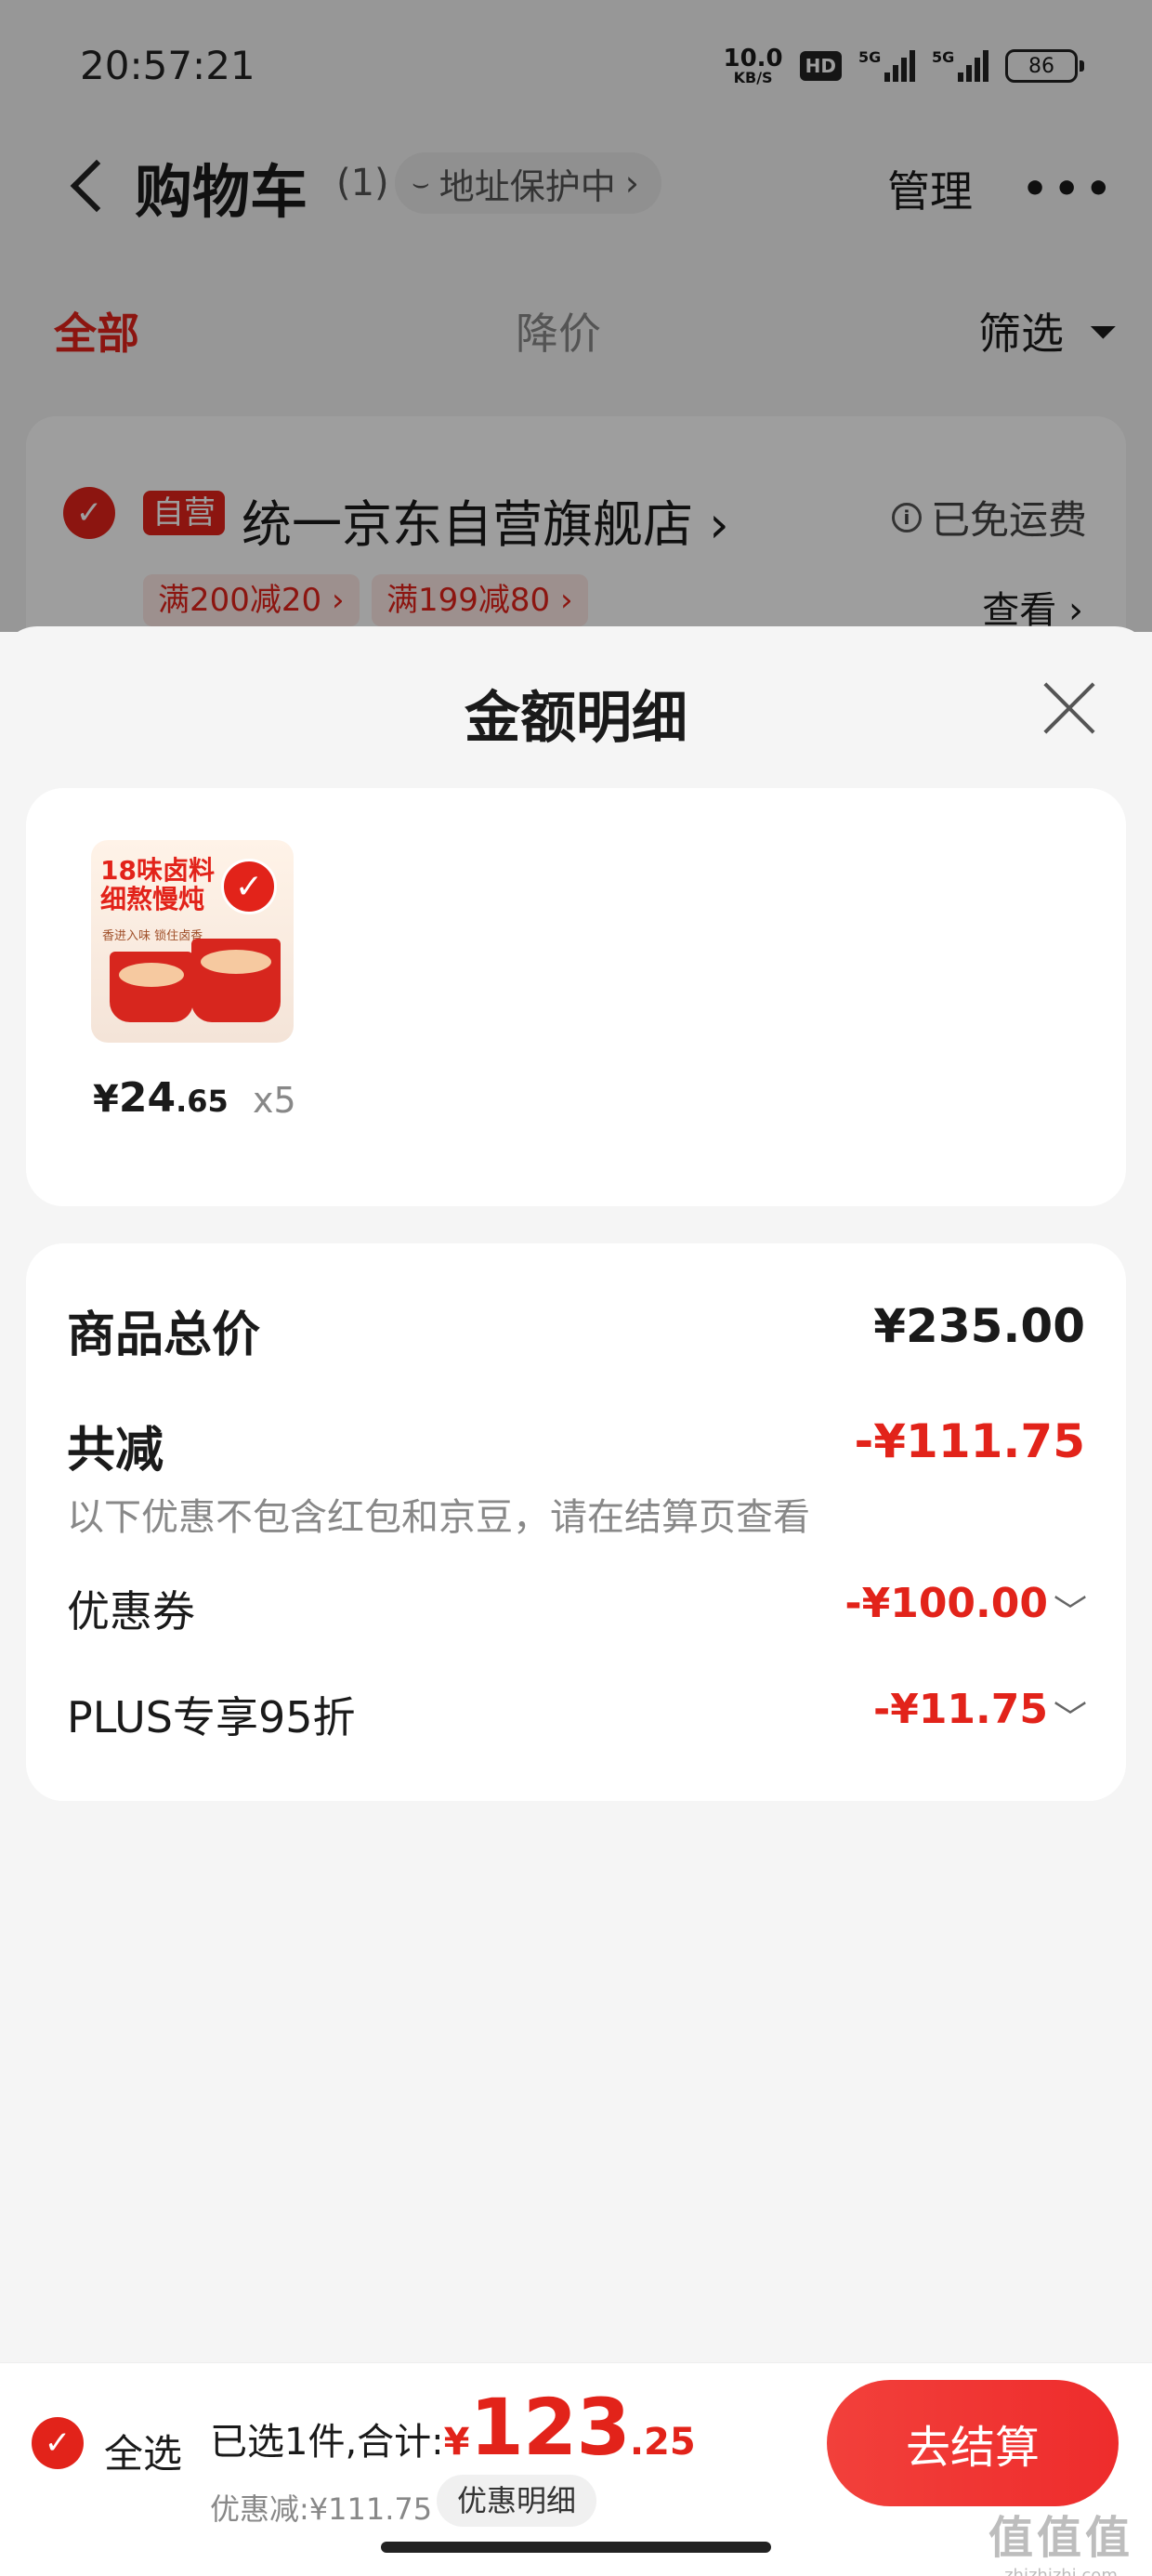 Image resolution: width=1152 pixels, height=2576 pixels. What do you see at coordinates (152, 936) in the screenshot?
I see `product-image-subtext: 香进入味 锁住卤香` at bounding box center [152, 936].